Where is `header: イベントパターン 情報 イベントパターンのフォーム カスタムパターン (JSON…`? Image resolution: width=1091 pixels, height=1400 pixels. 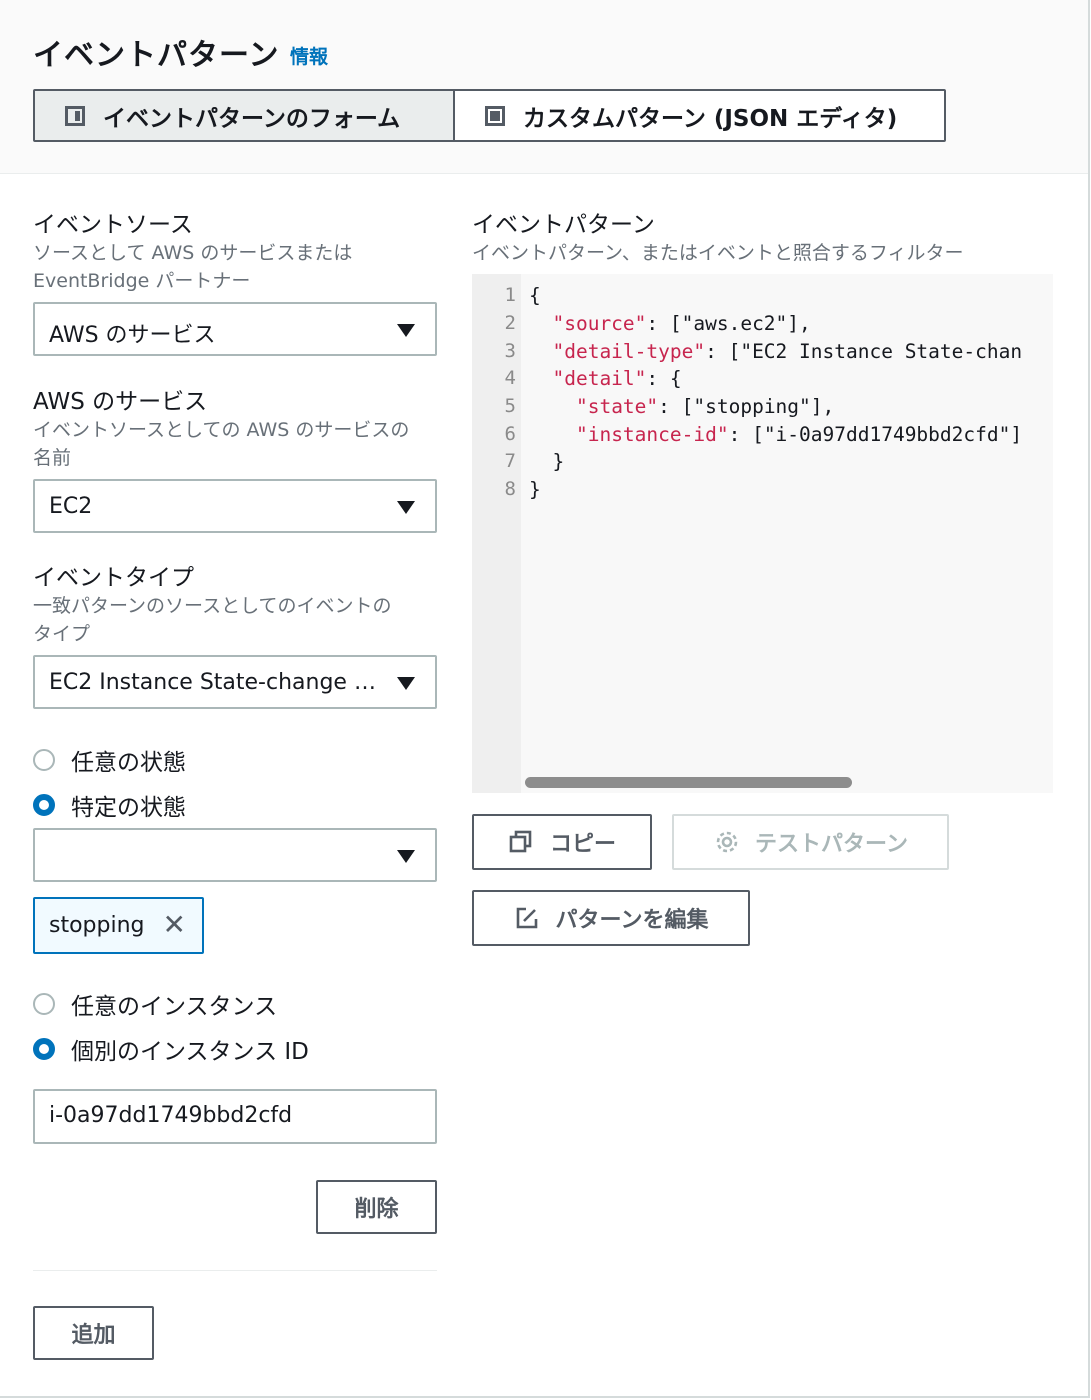 header: イベントパターン 情報 イベントパターンのフォーム カスタムパターン (JSON… is located at coordinates (544, 87).